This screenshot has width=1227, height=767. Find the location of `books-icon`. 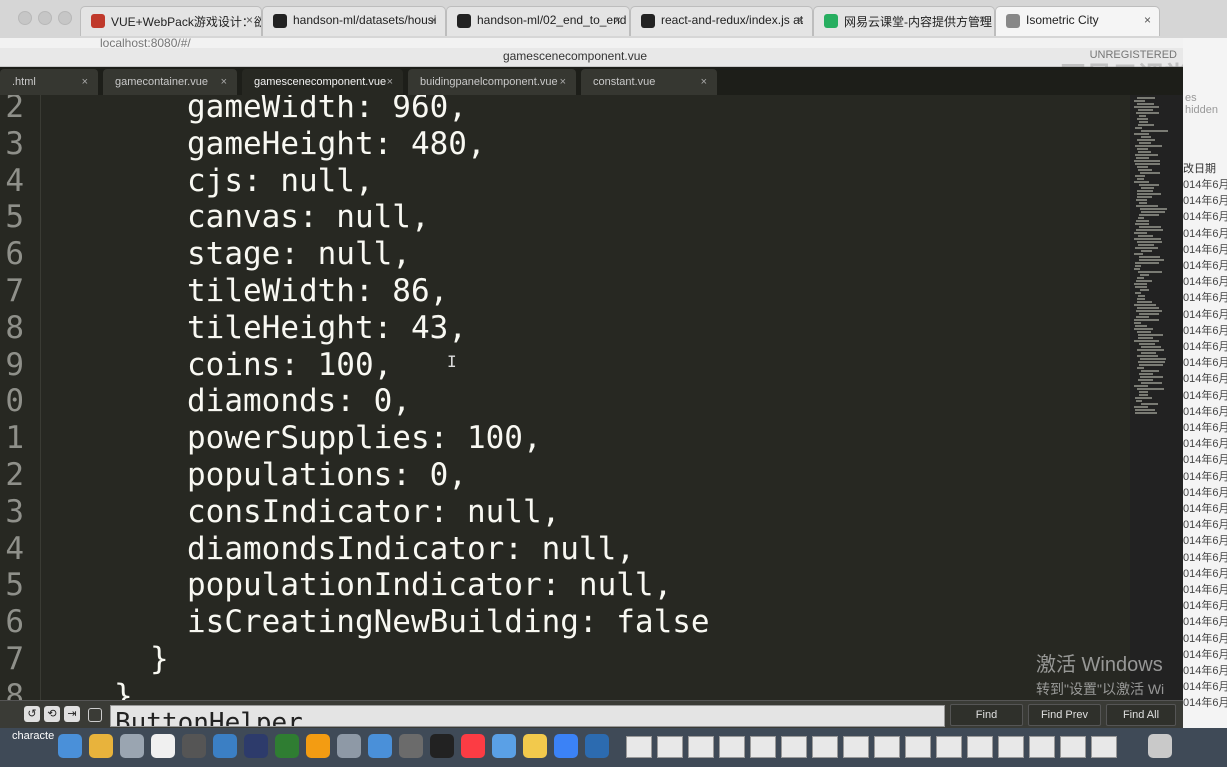

books-icon is located at coordinates (318, 746).